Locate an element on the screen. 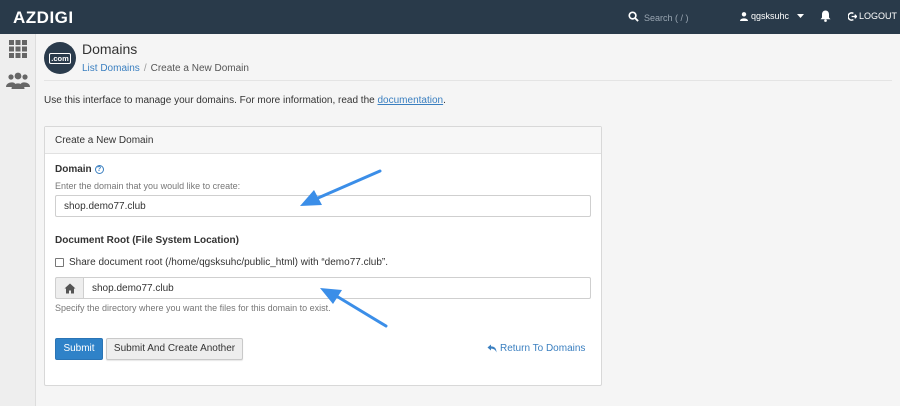 The image size is (900, 406). domains-logo: .com is located at coordinates (60, 58).